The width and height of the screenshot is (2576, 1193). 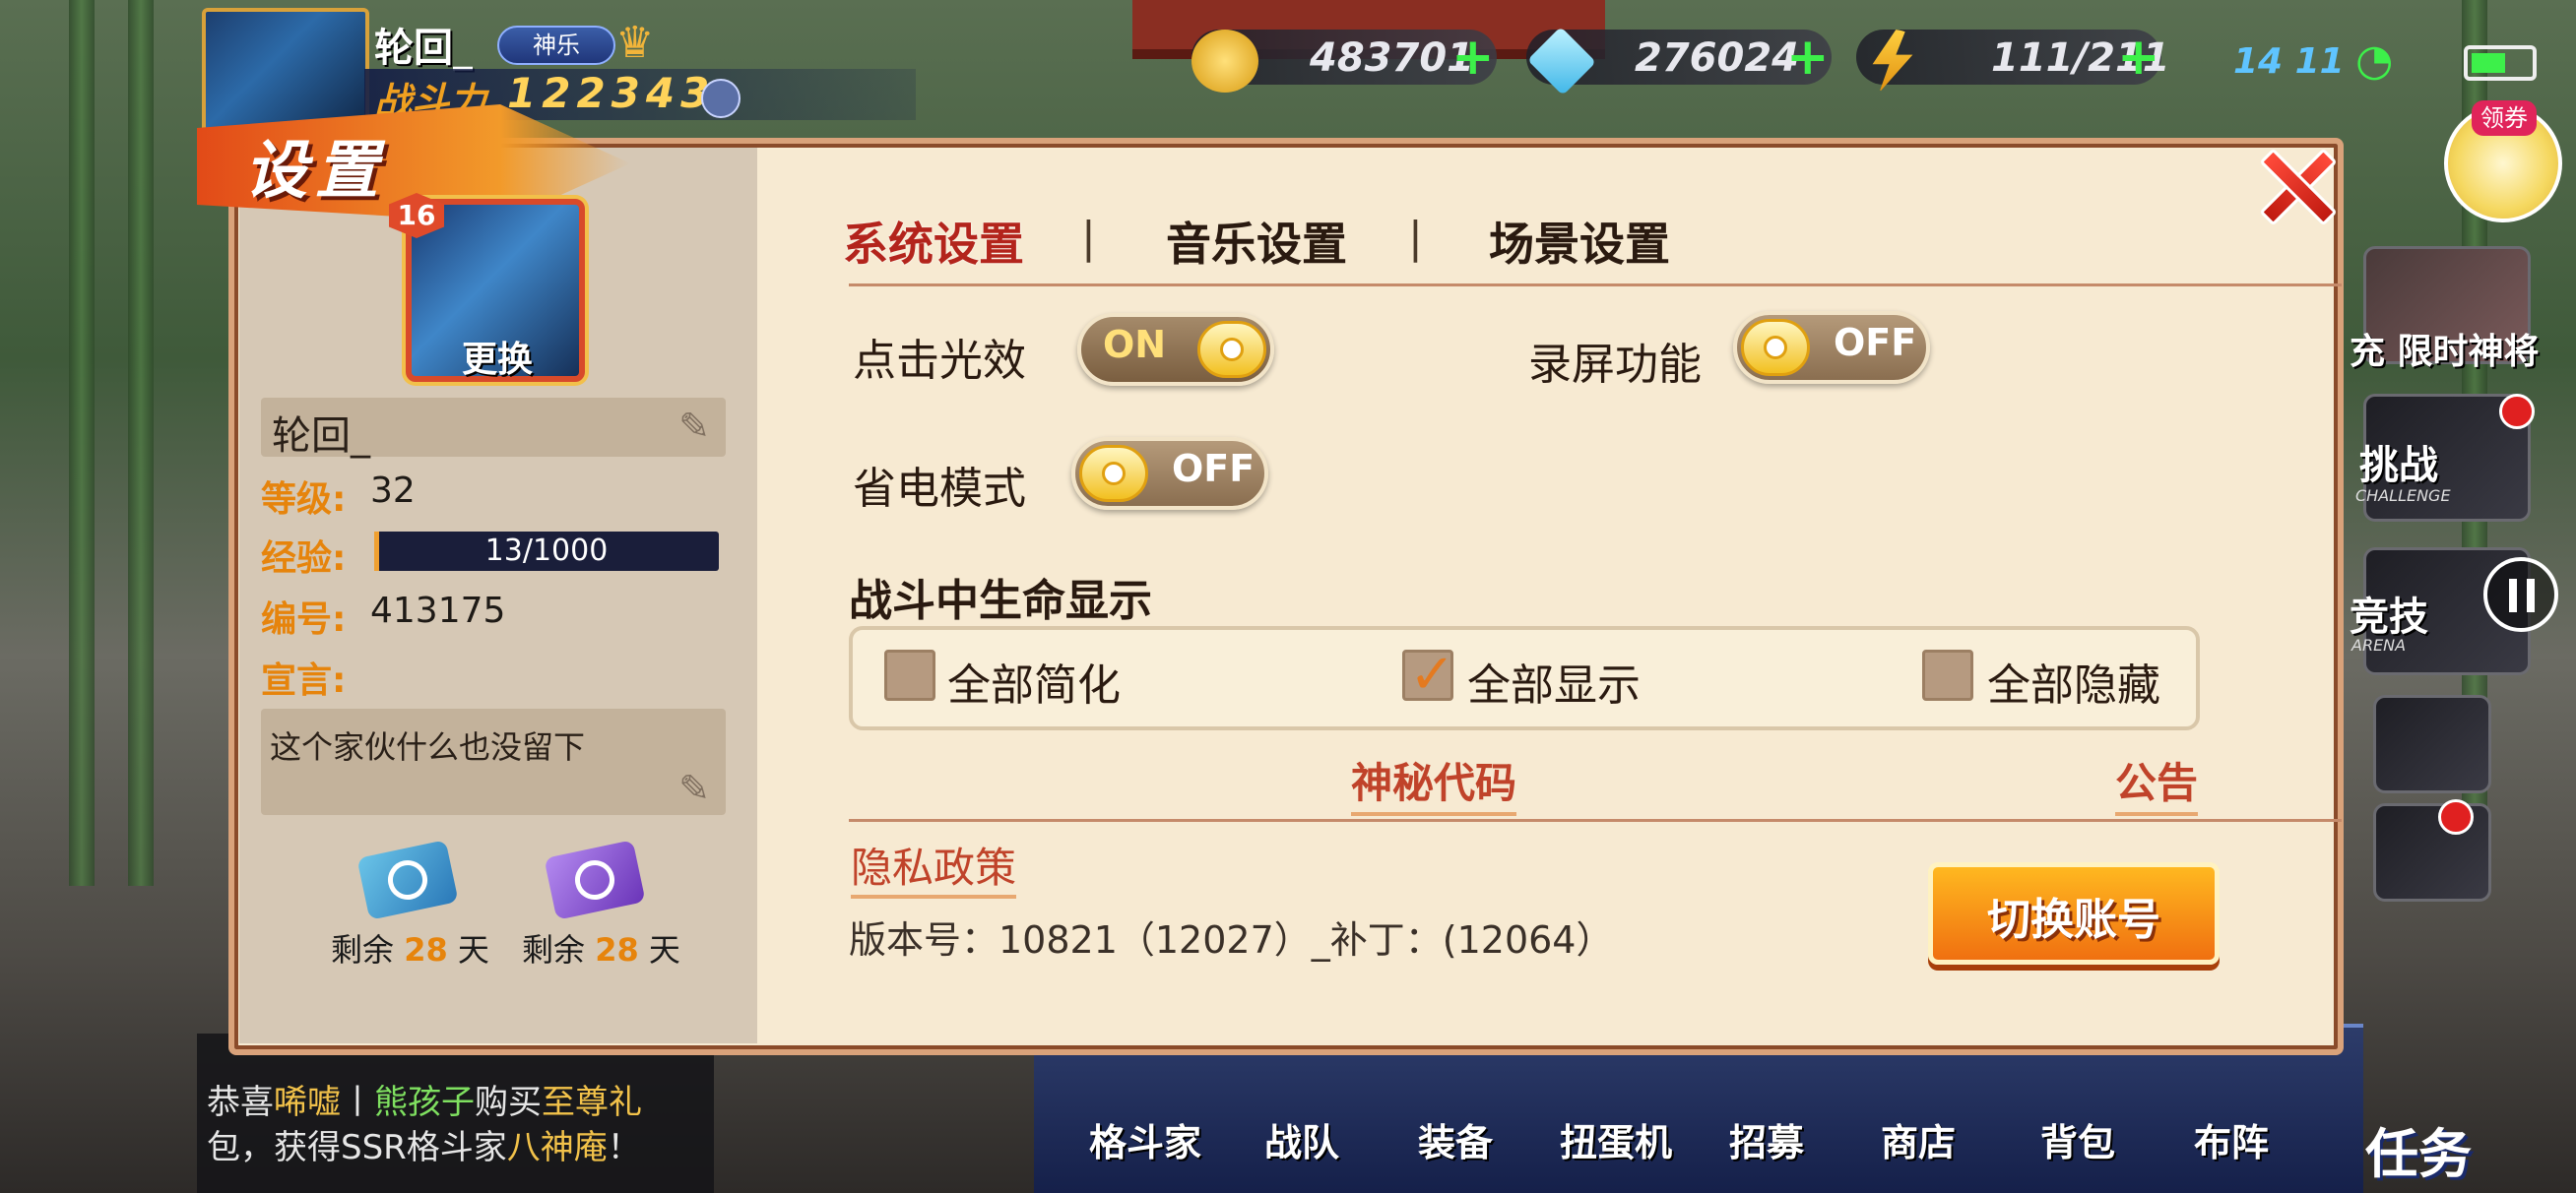 I want to click on click-effect-toggle: ON, so click(x=1175, y=349).